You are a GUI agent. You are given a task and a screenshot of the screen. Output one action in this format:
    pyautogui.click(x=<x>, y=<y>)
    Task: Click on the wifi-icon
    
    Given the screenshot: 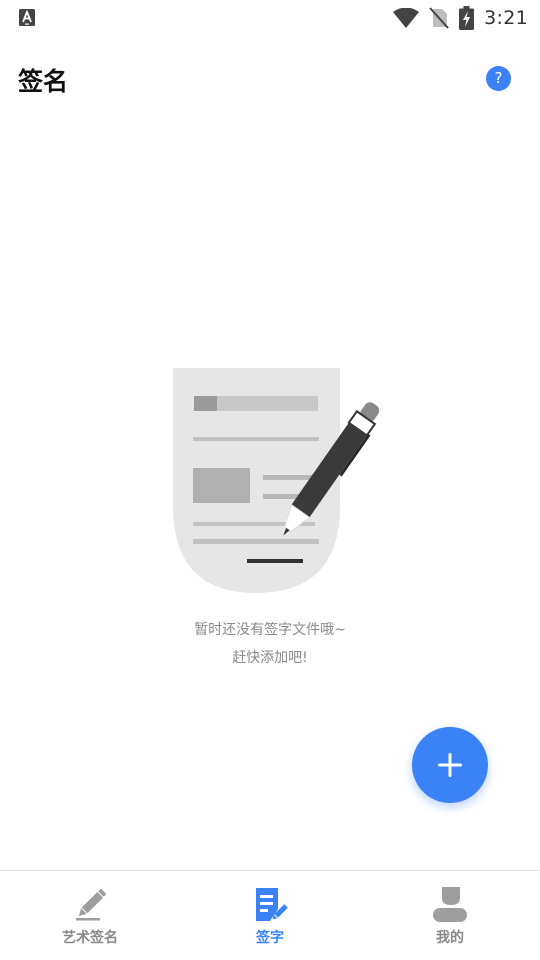 What is the action you would take?
    pyautogui.click(x=406, y=18)
    